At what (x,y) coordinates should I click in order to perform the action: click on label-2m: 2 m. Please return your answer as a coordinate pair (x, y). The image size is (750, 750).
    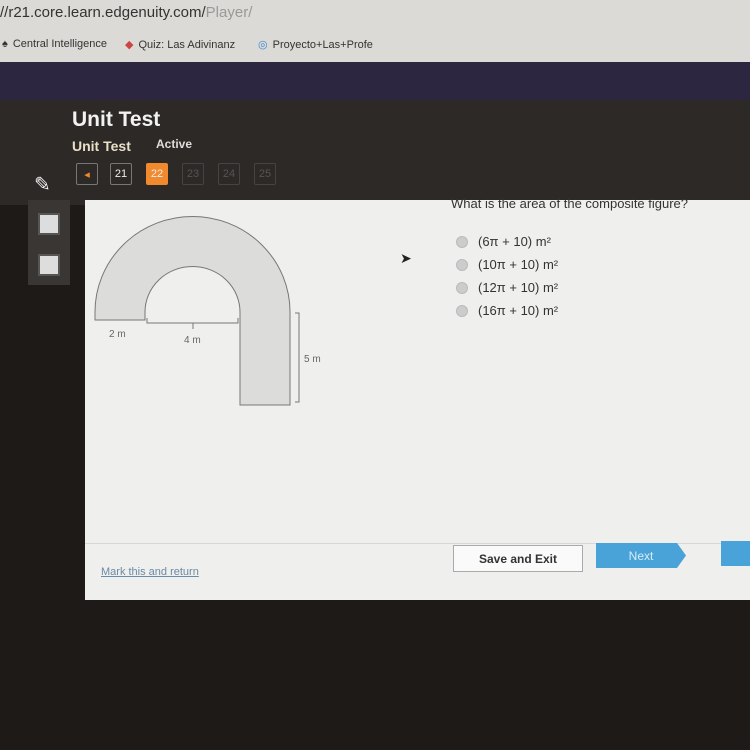
    Looking at the image, I should click on (117, 334).